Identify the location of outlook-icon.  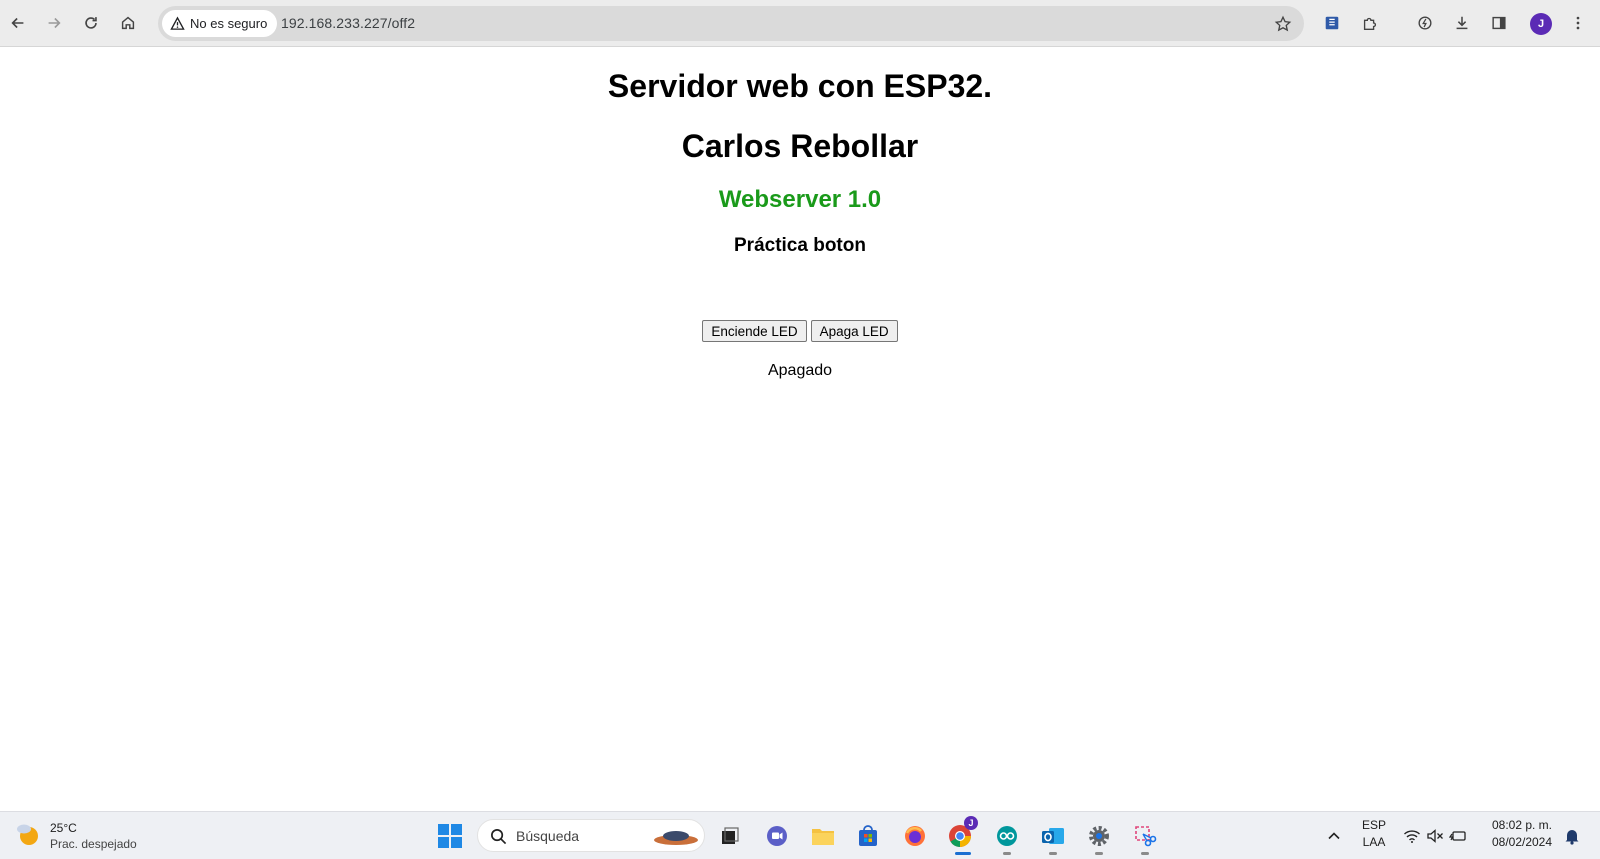
(1053, 836).